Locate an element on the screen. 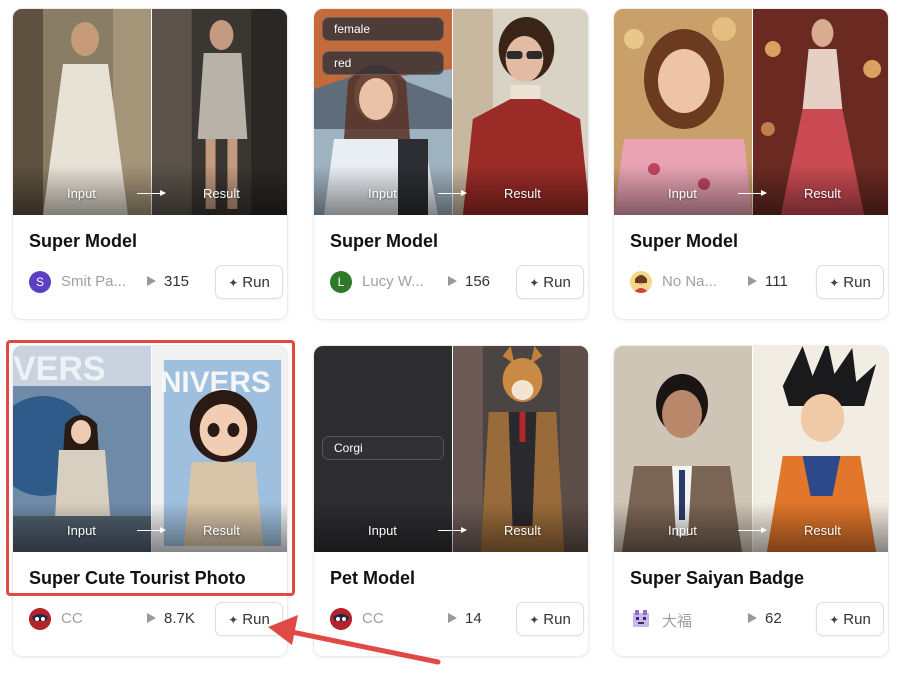 The image size is (903, 675). card-meta: S Smit Pa... 315 ✦ Run is located at coordinates (156, 282).